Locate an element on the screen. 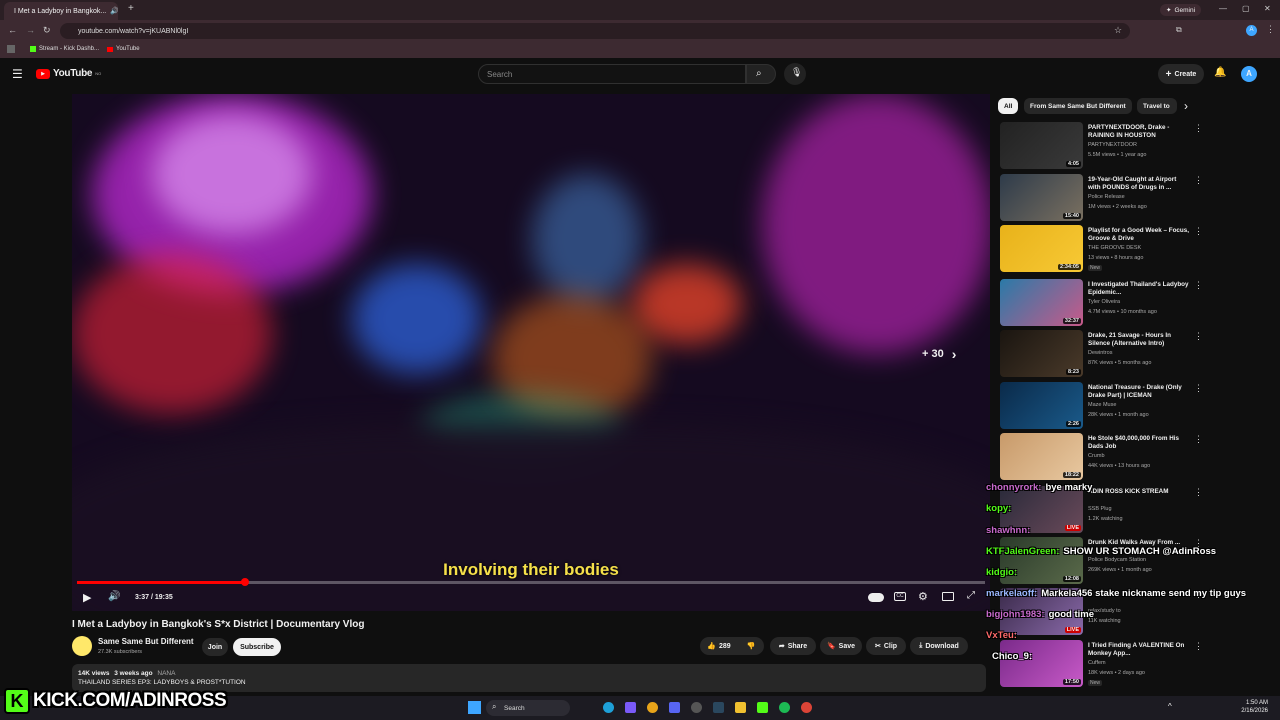 This screenshot has width=1280, height=720. clock: 1:50 AM 2/16/2026 is located at coordinates (1244, 707).